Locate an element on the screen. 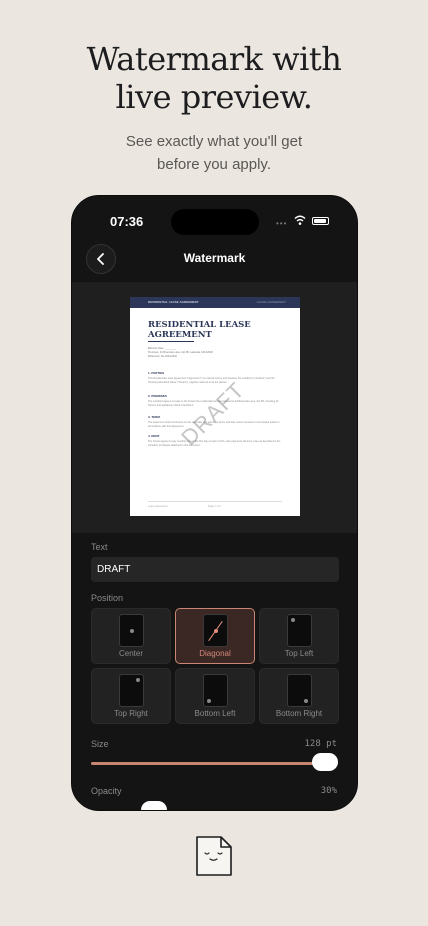  position-option-label: Bottom Right is located at coordinates (299, 713).